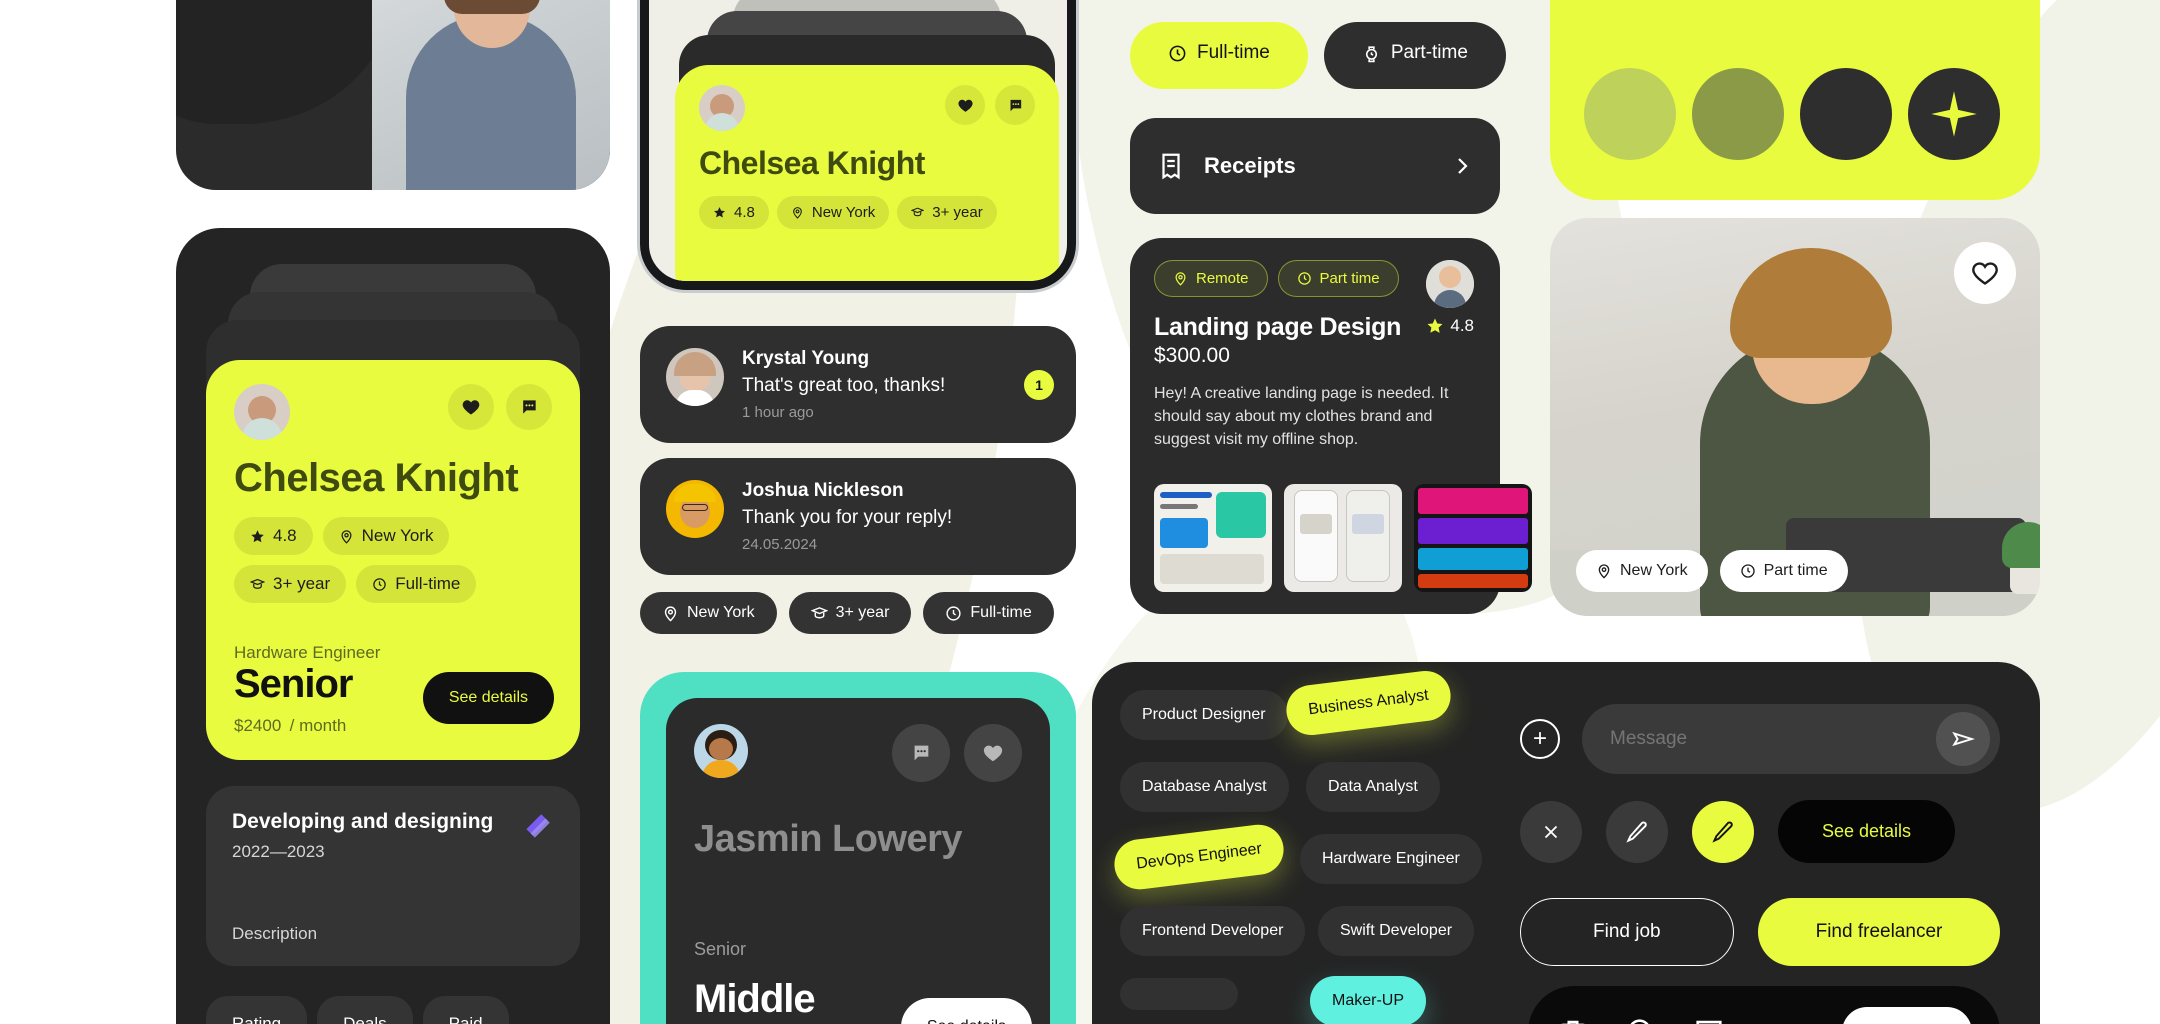  I want to click on chip-remote: Remote, so click(1211, 278).